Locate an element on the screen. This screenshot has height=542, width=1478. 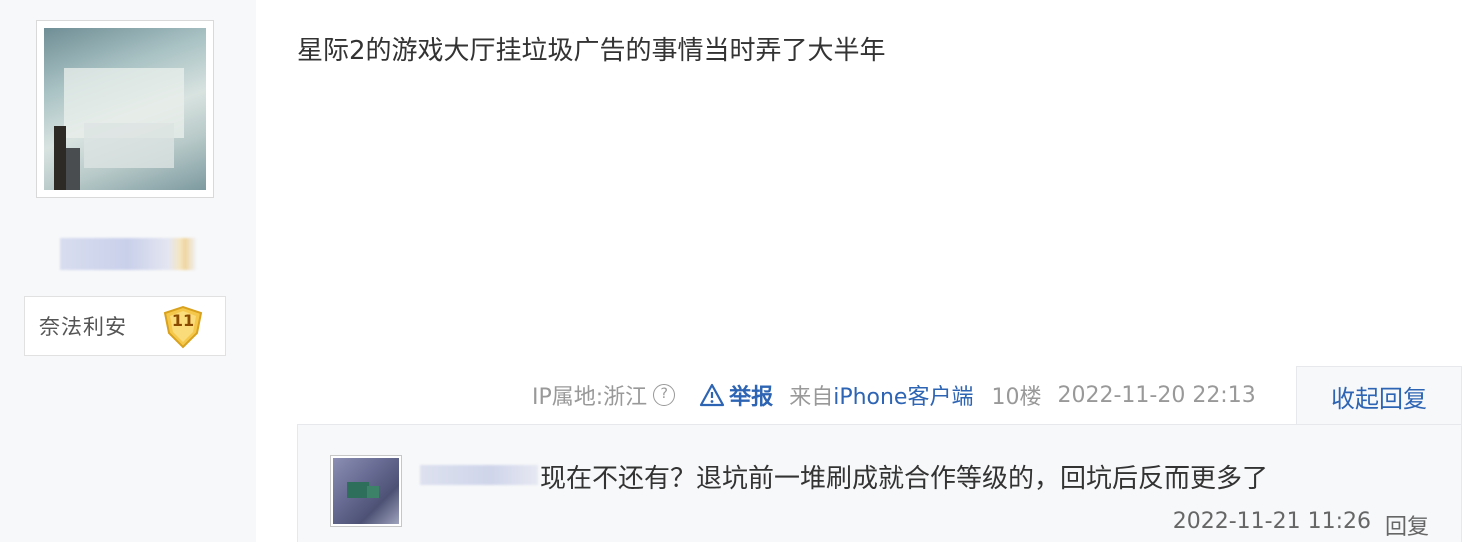
warning-triangle-icon is located at coordinates (712, 395).